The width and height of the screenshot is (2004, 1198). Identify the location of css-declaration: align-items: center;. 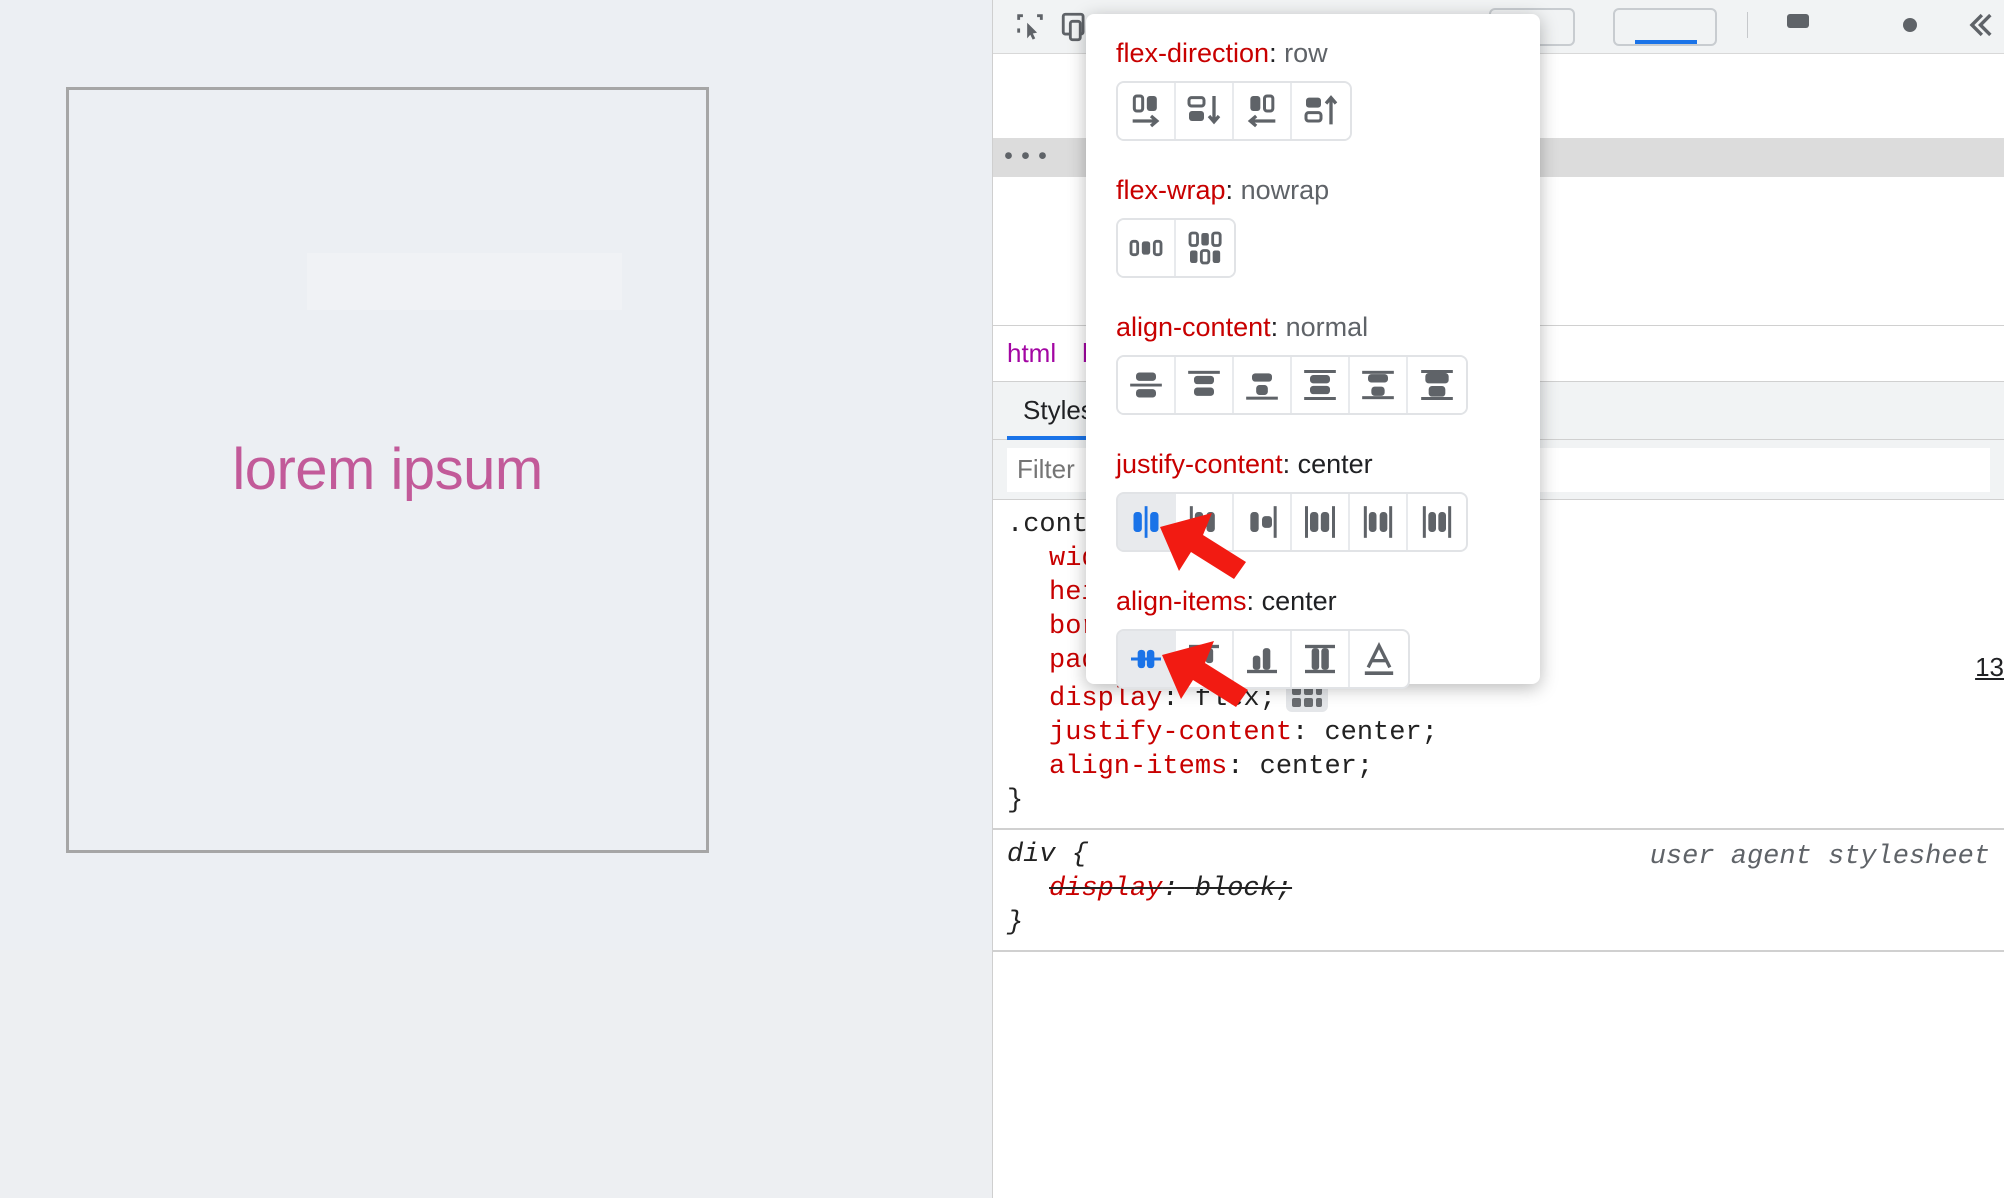
(1505, 767).